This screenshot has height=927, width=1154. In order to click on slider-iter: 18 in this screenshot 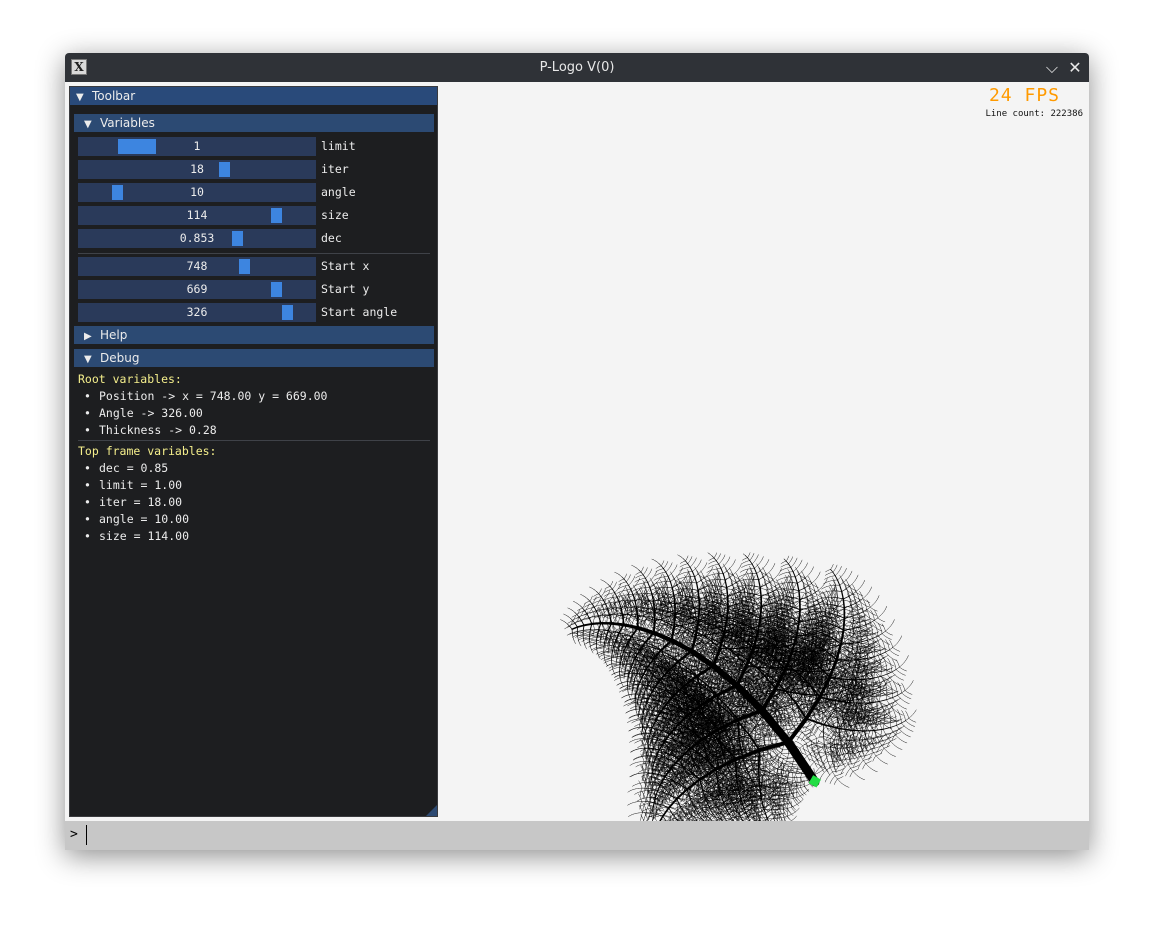, I will do `click(197, 169)`.